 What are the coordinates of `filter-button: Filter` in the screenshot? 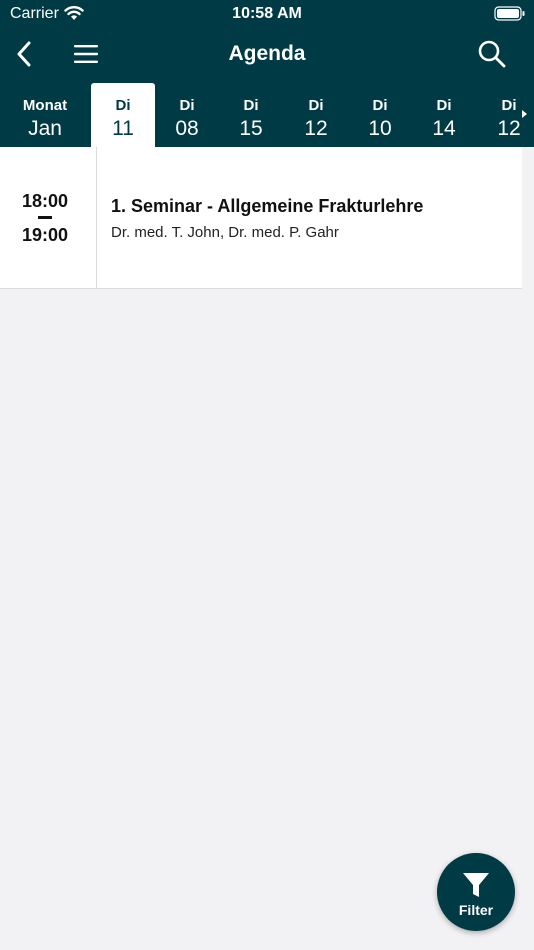 It's located at (476, 892).